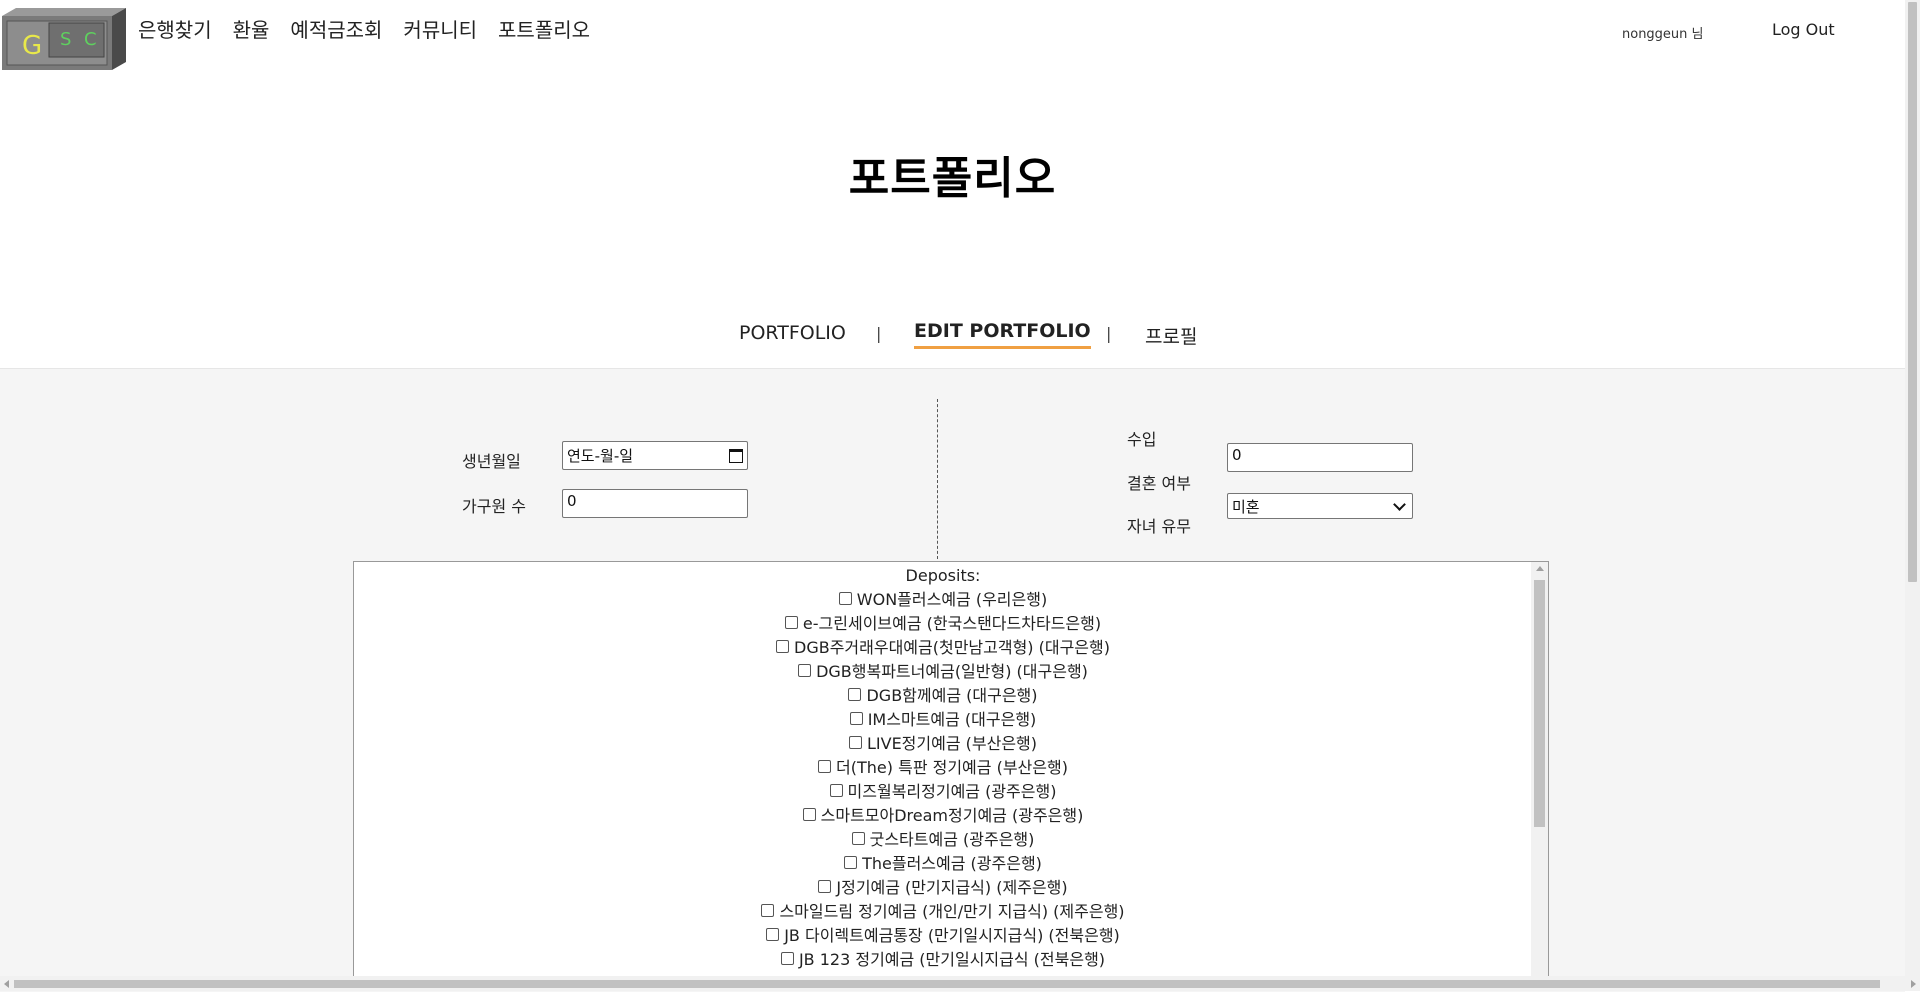 Image resolution: width=1920 pixels, height=992 pixels. I want to click on portfolio-tabs: PORTFOLIO | EDIT PORTFOLIO | 프로필, so click(952, 338).